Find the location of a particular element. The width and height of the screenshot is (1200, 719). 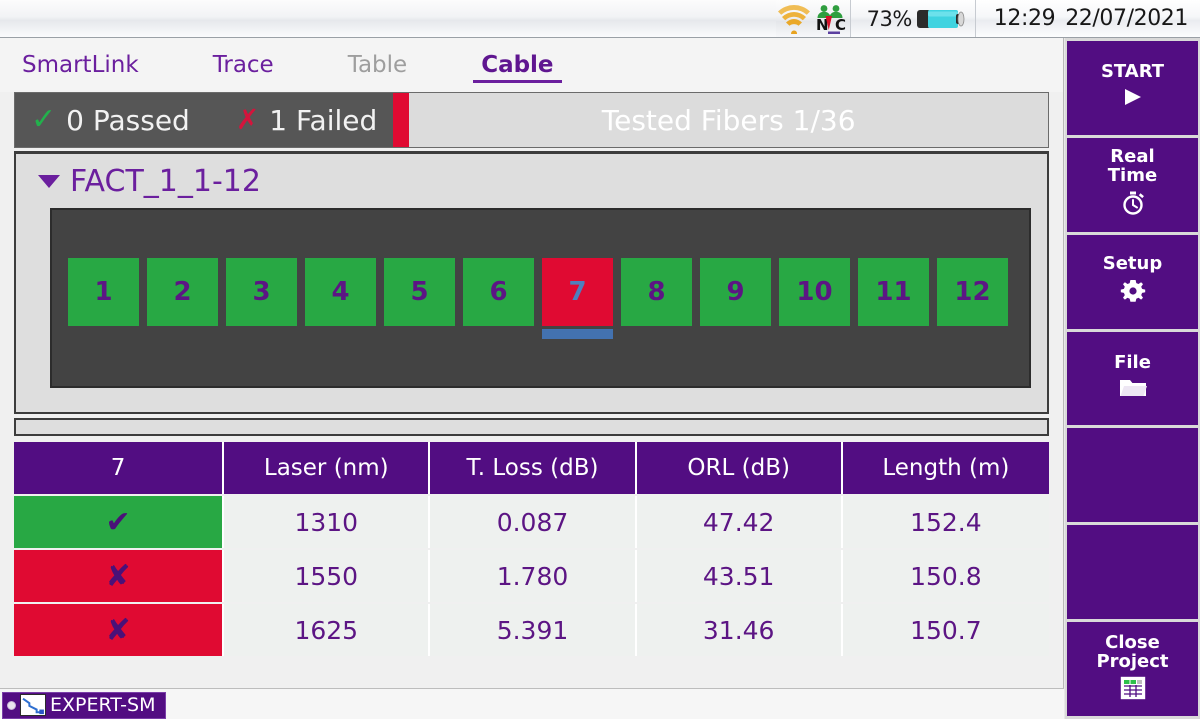

close-project-button: Close Project is located at coordinates (1132, 669).